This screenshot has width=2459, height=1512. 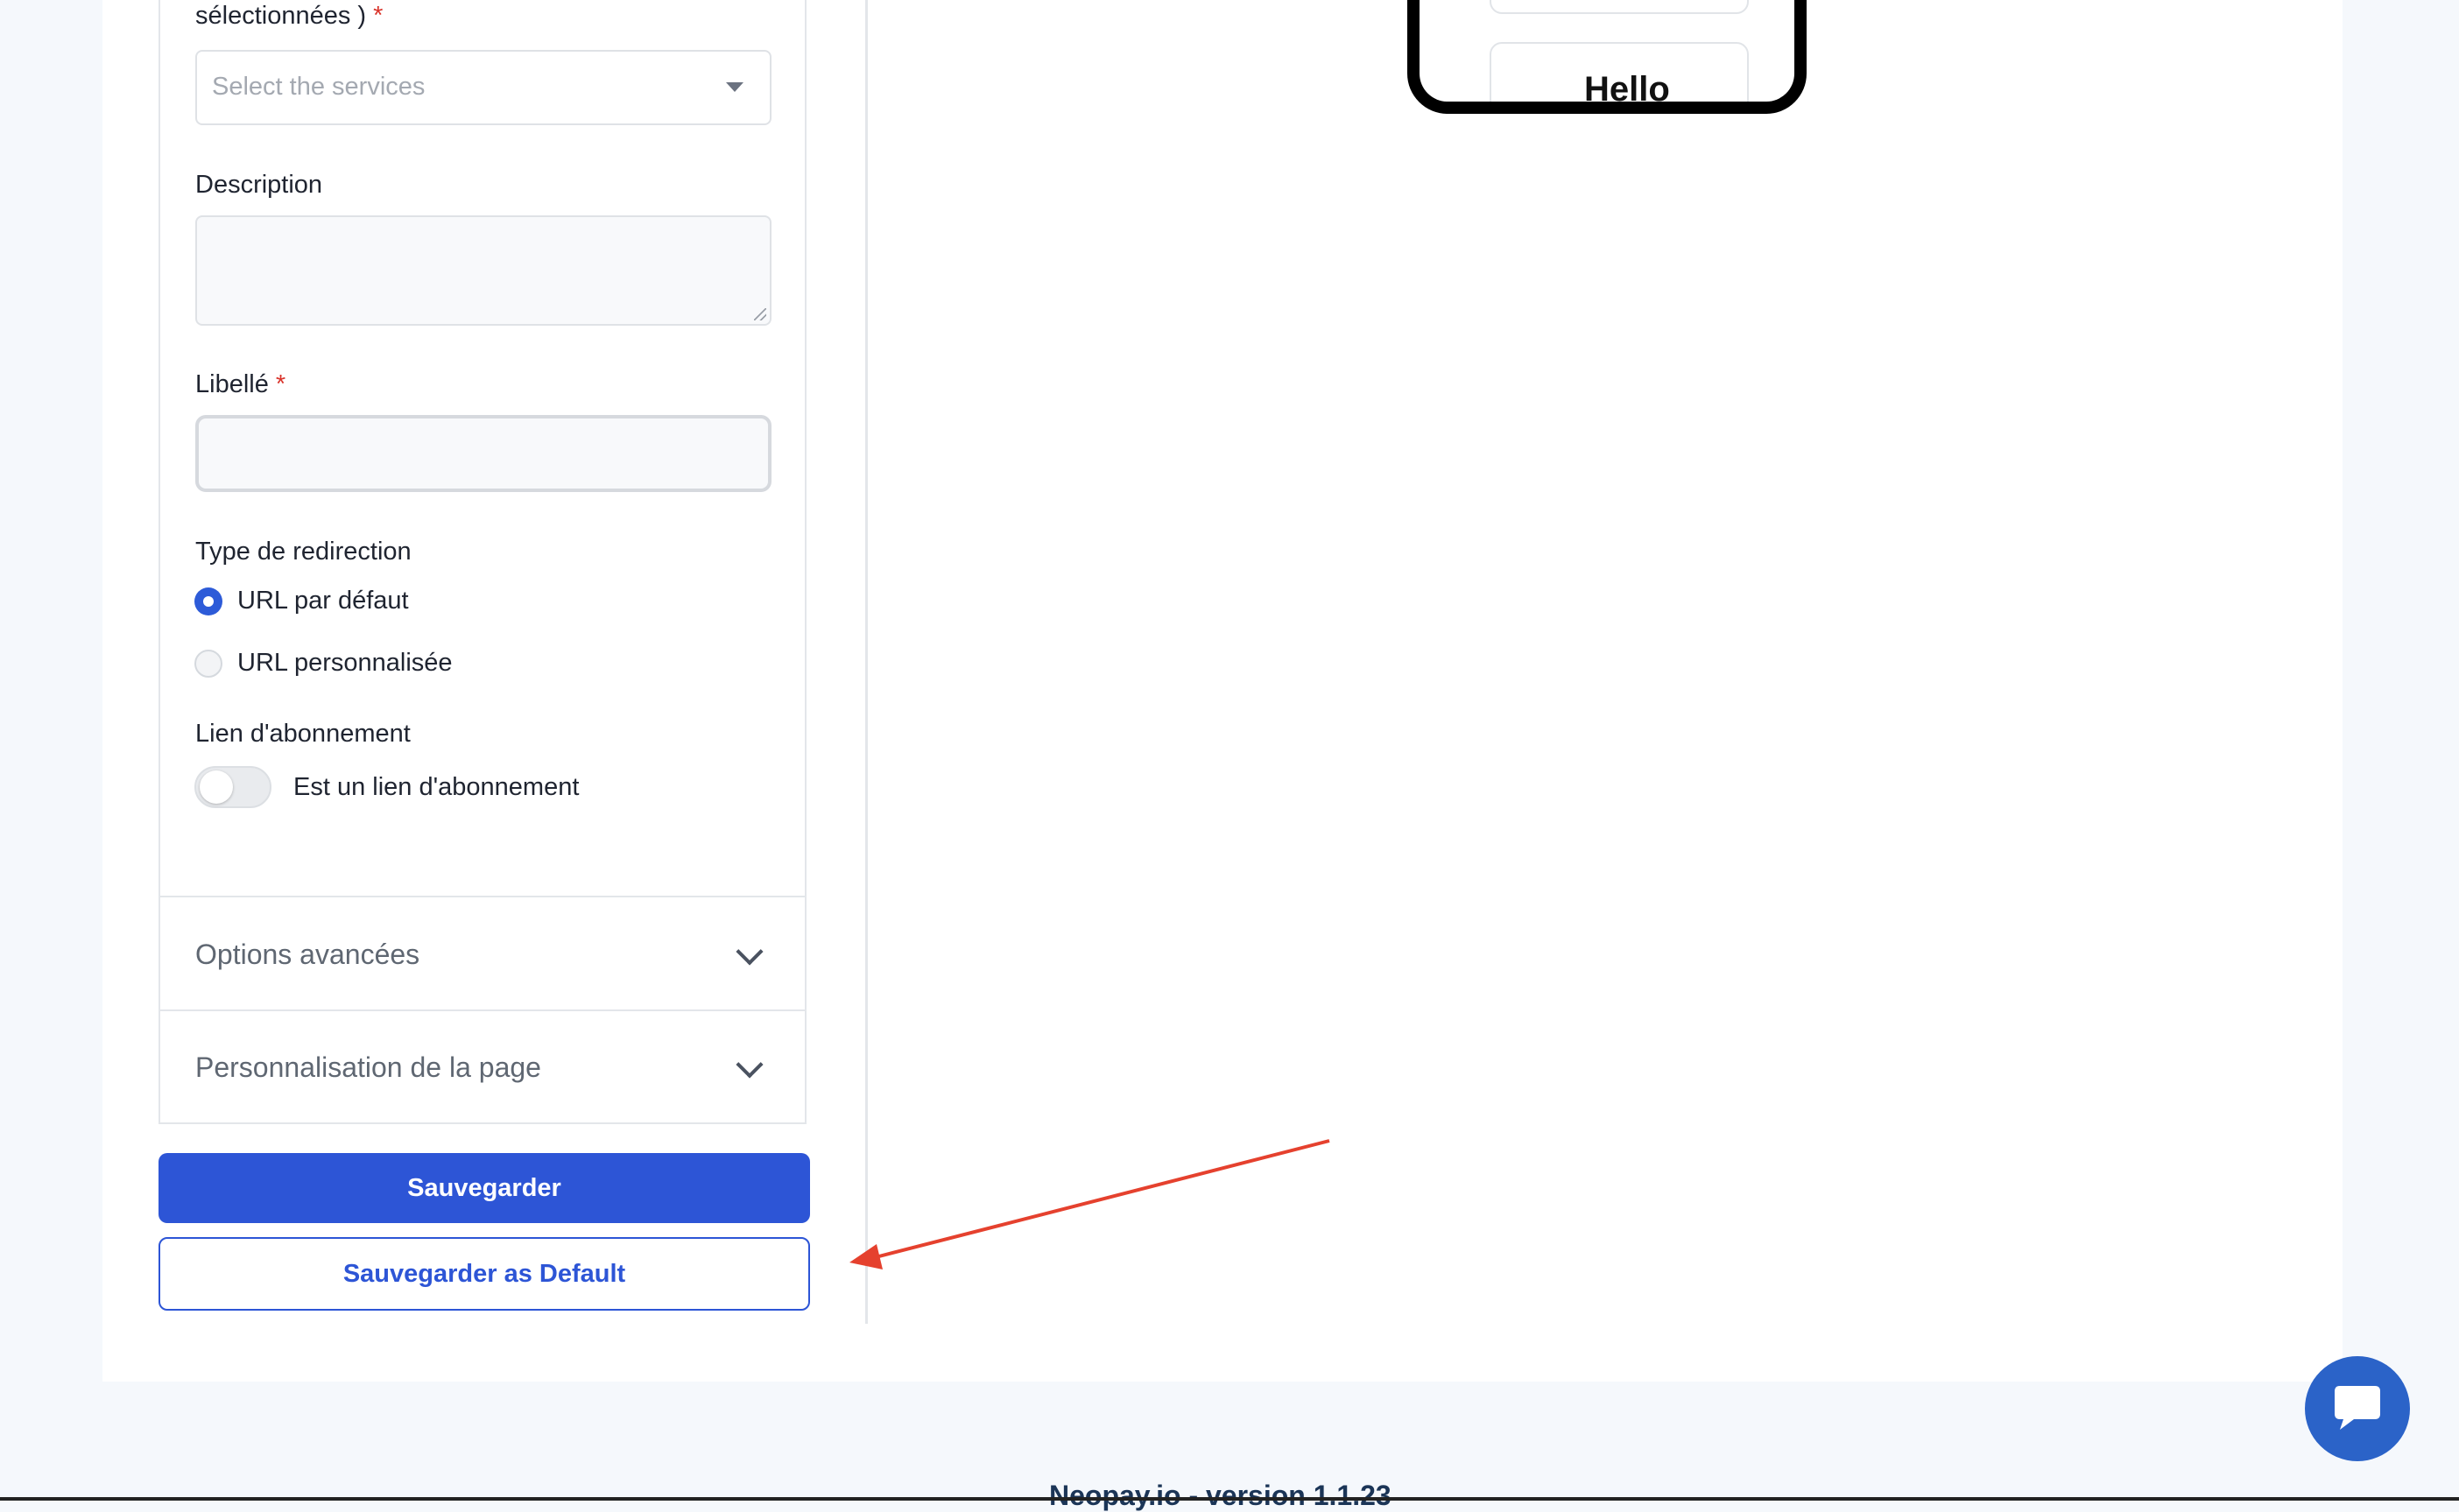 I want to click on preview-card: Hello, so click(x=1619, y=76).